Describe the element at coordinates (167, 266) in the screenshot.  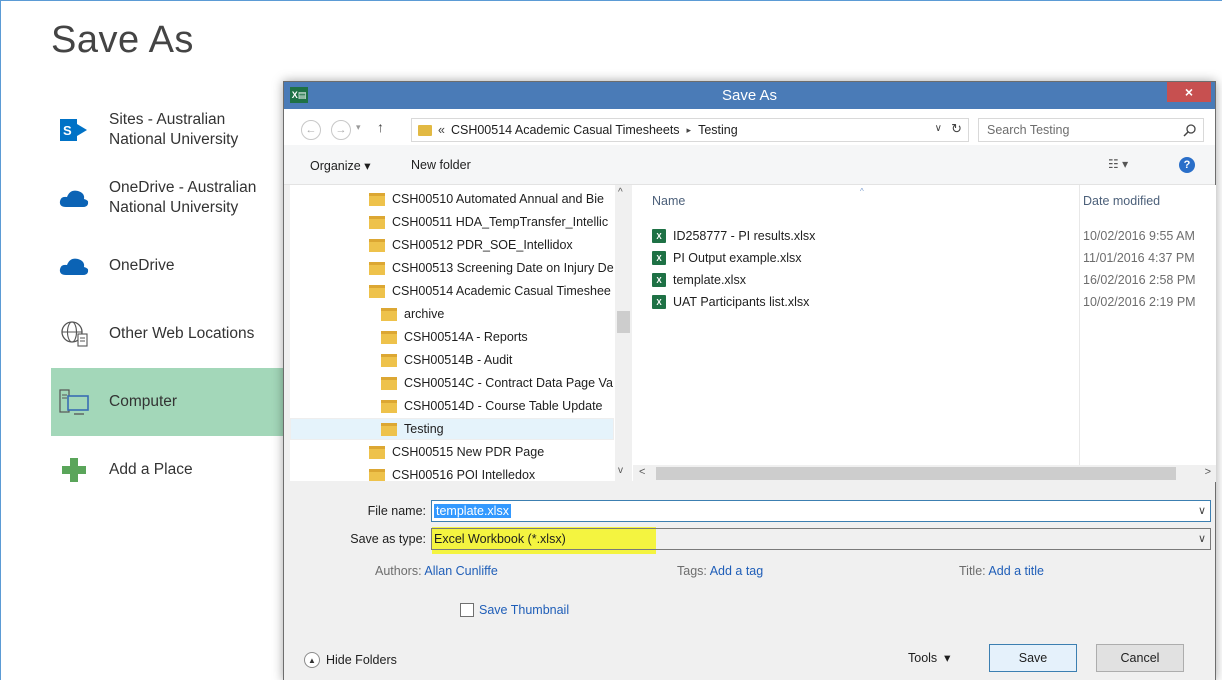
I see `place-onedrive: OneDrive` at that location.